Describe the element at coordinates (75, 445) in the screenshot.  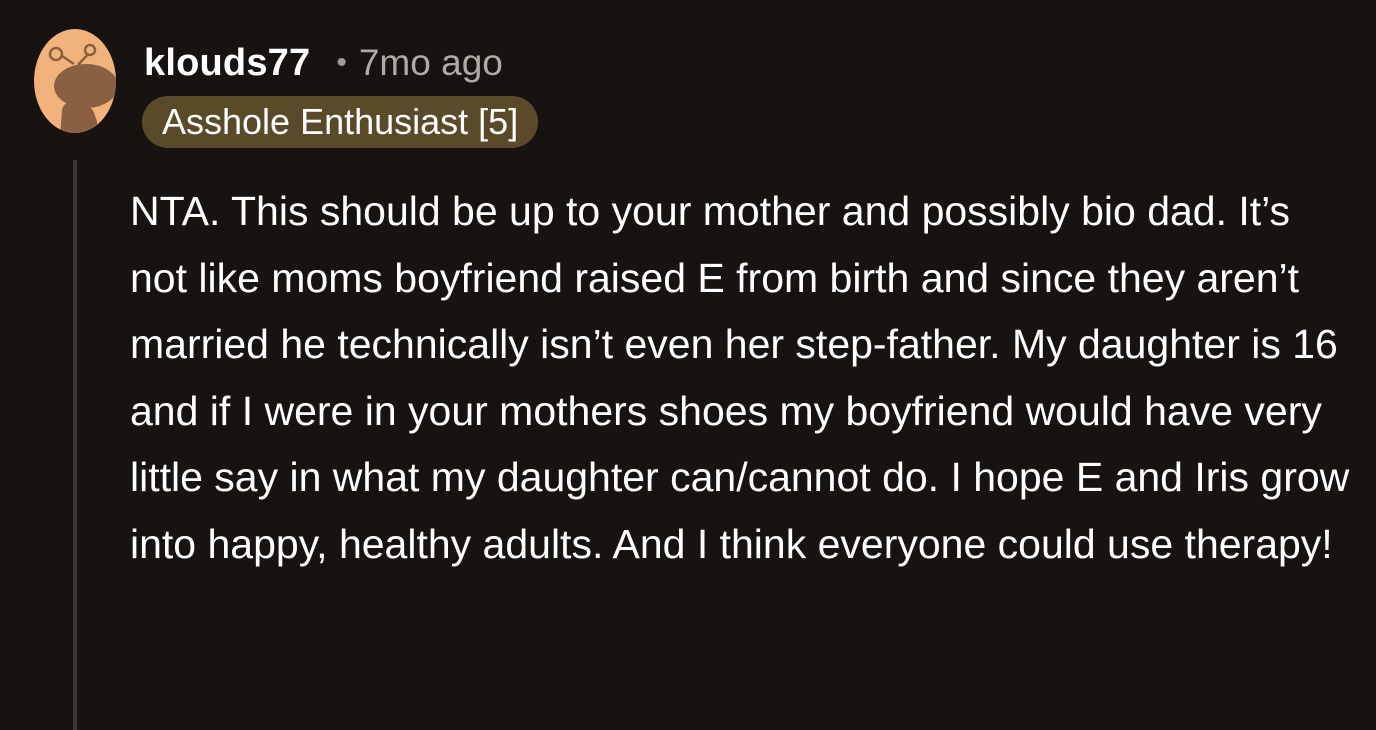
I see `thread-collapse-line` at that location.